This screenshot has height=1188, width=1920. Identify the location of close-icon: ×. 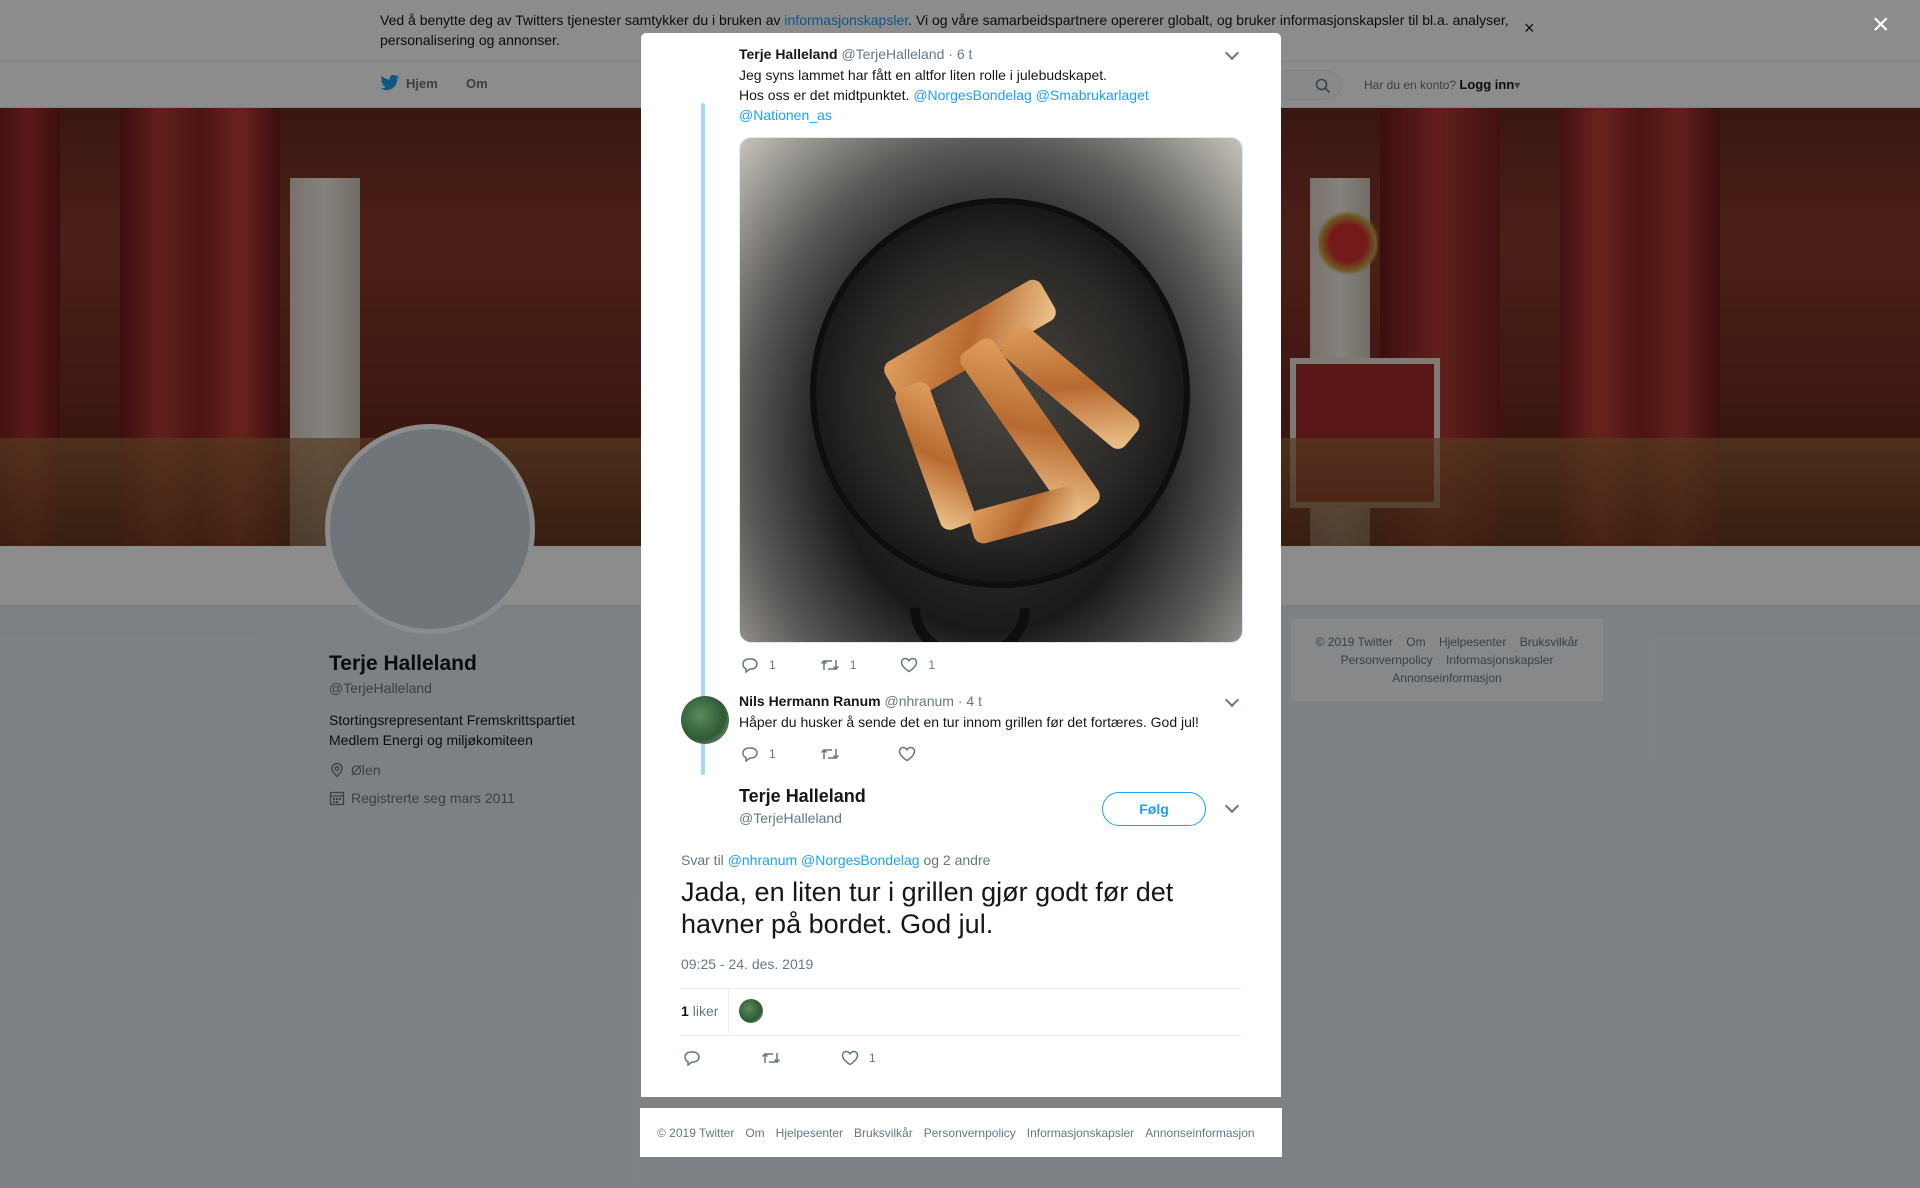
(1881, 25).